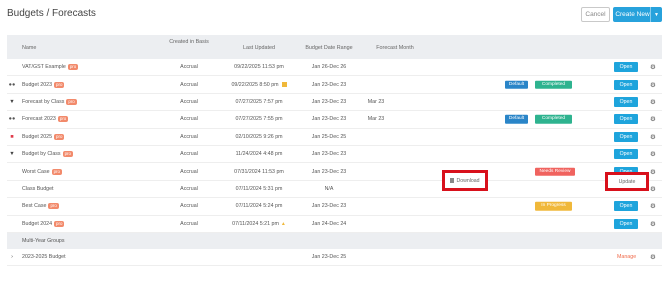 The image size is (670, 303). I want to click on lock-icon: ■, so click(12, 136).